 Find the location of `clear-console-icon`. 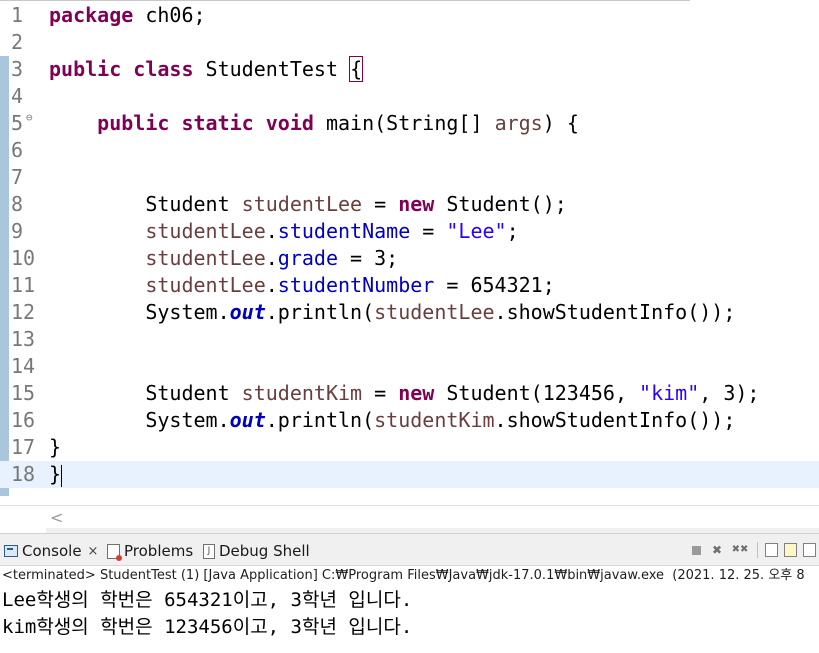

clear-console-icon is located at coordinates (771, 550).